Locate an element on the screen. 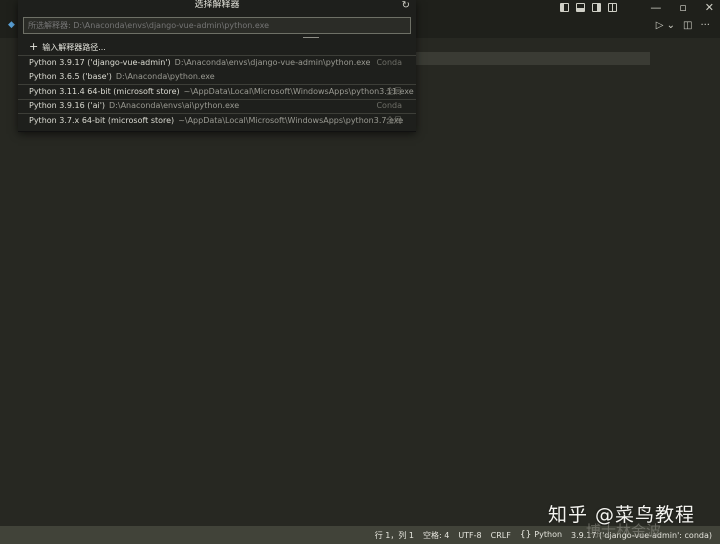 The width and height of the screenshot is (720, 544). minimize-icon: — is located at coordinates (655, 7).